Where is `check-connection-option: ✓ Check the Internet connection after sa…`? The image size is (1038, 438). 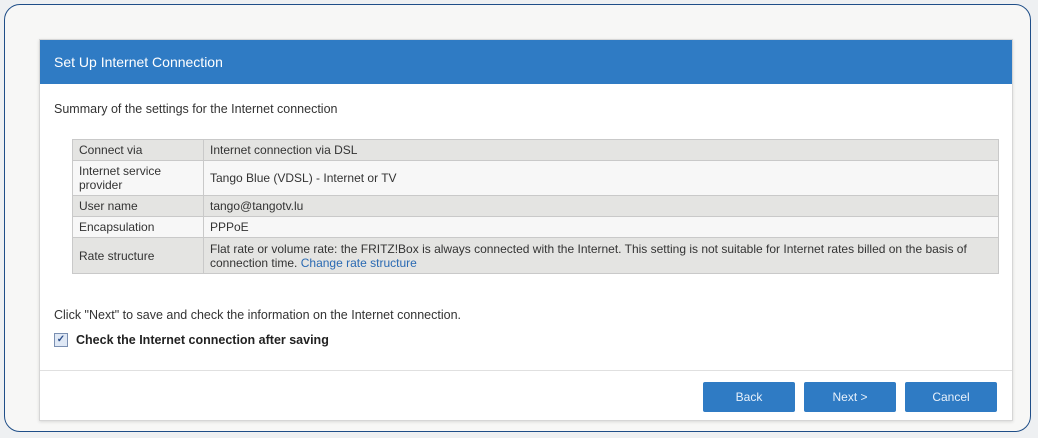
check-connection-option: ✓ Check the Internet connection after sa… is located at coordinates (191, 340).